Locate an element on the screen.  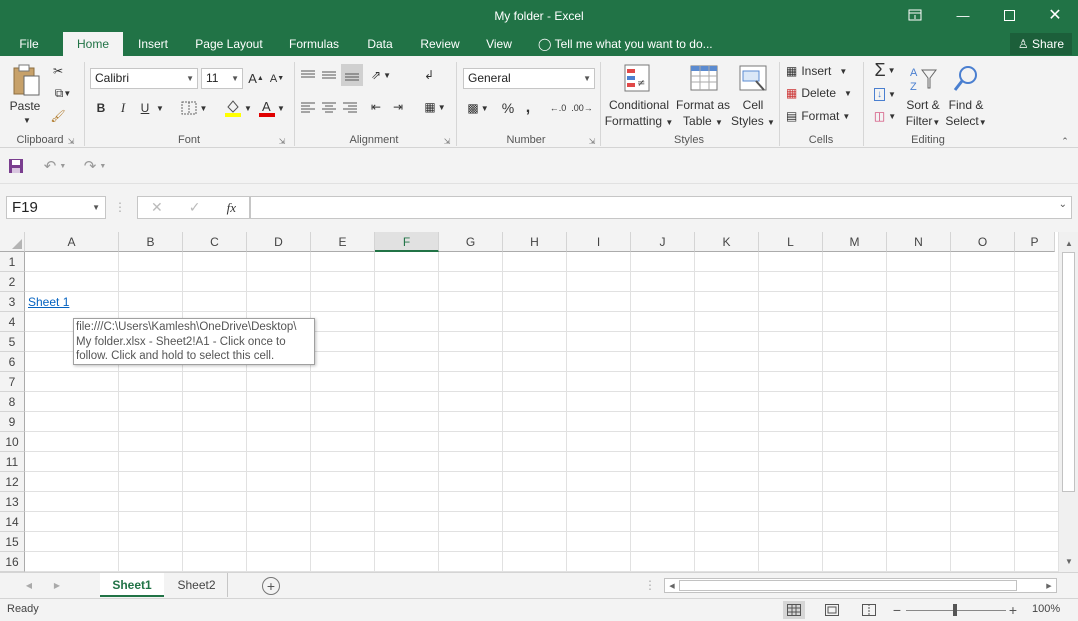
column-header-c: C is located at coordinates (215, 242).